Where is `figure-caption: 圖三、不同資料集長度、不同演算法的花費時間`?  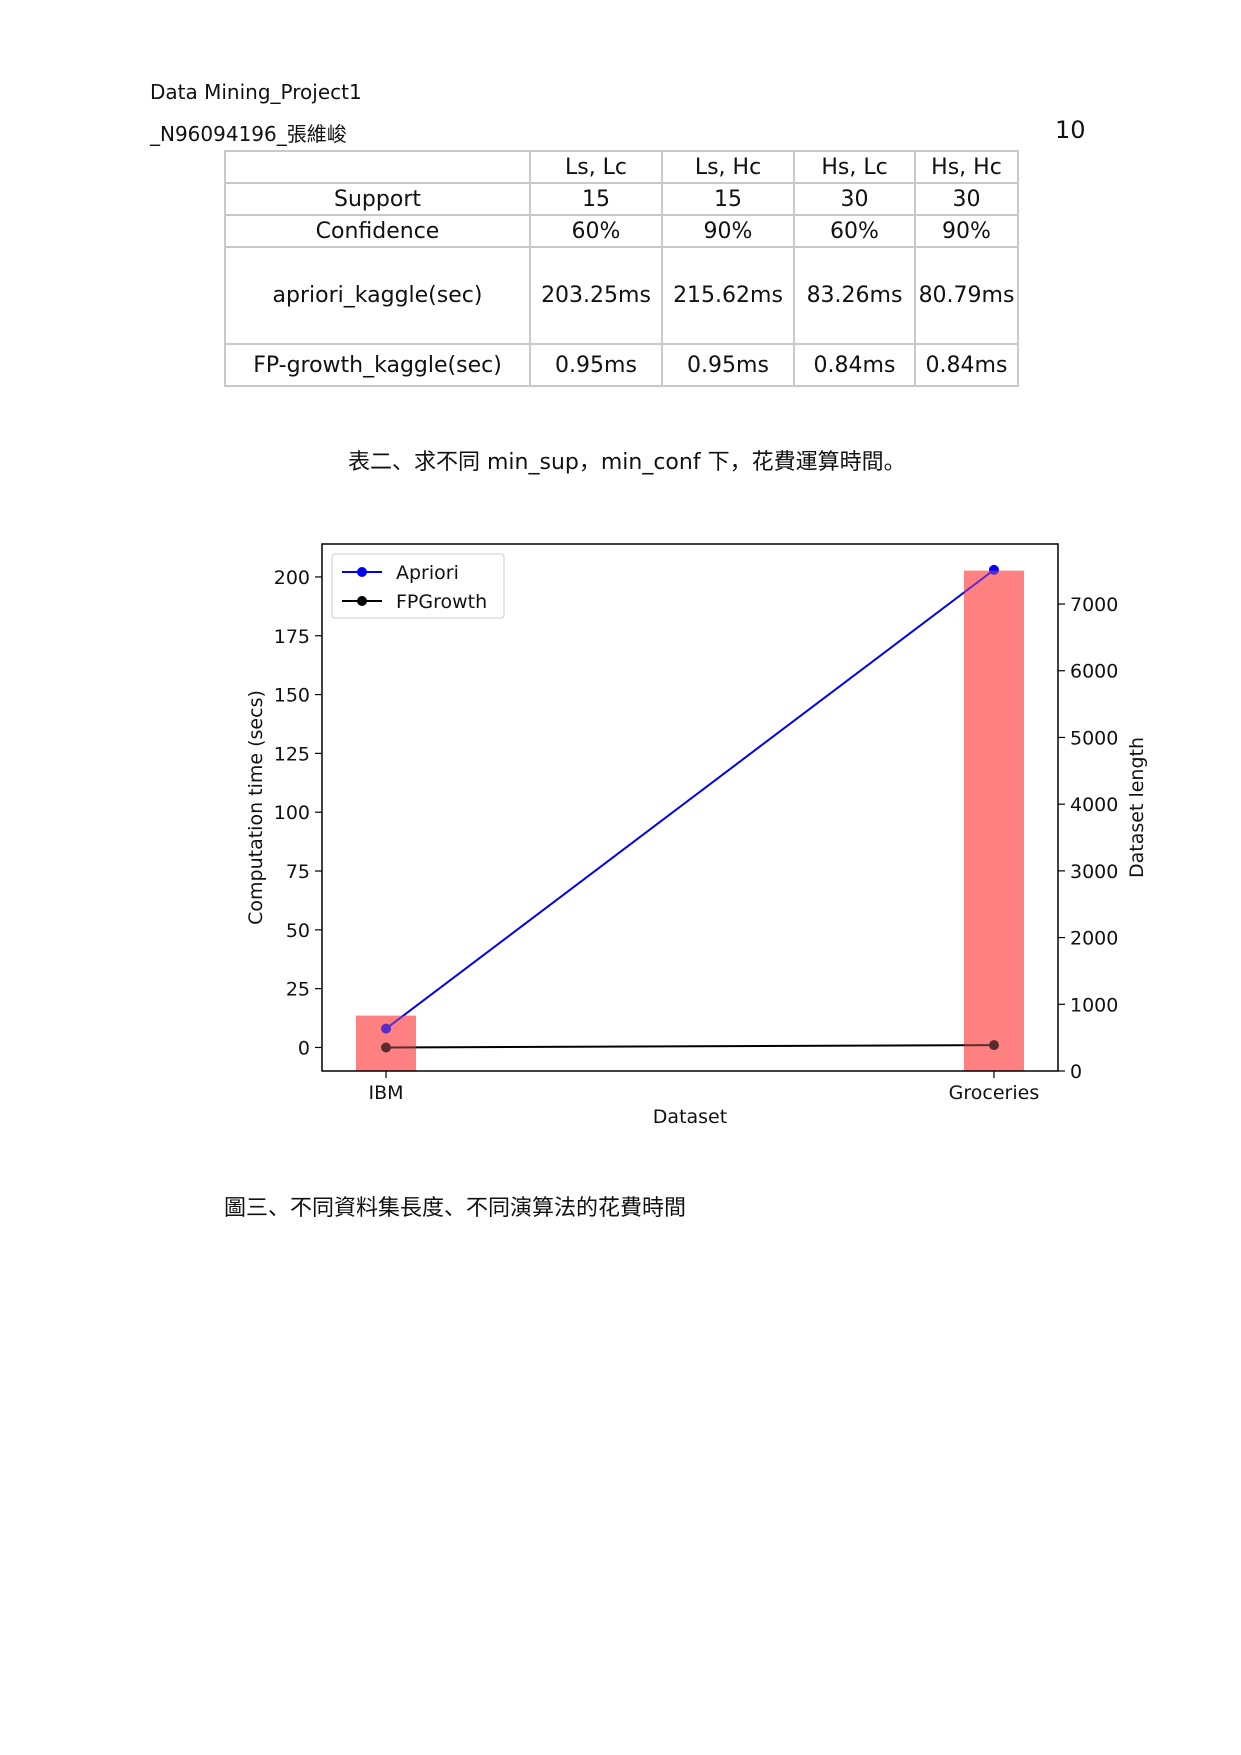
figure-caption: 圖三、不同資料集長度、不同演算法的花費時間 is located at coordinates (455, 1208).